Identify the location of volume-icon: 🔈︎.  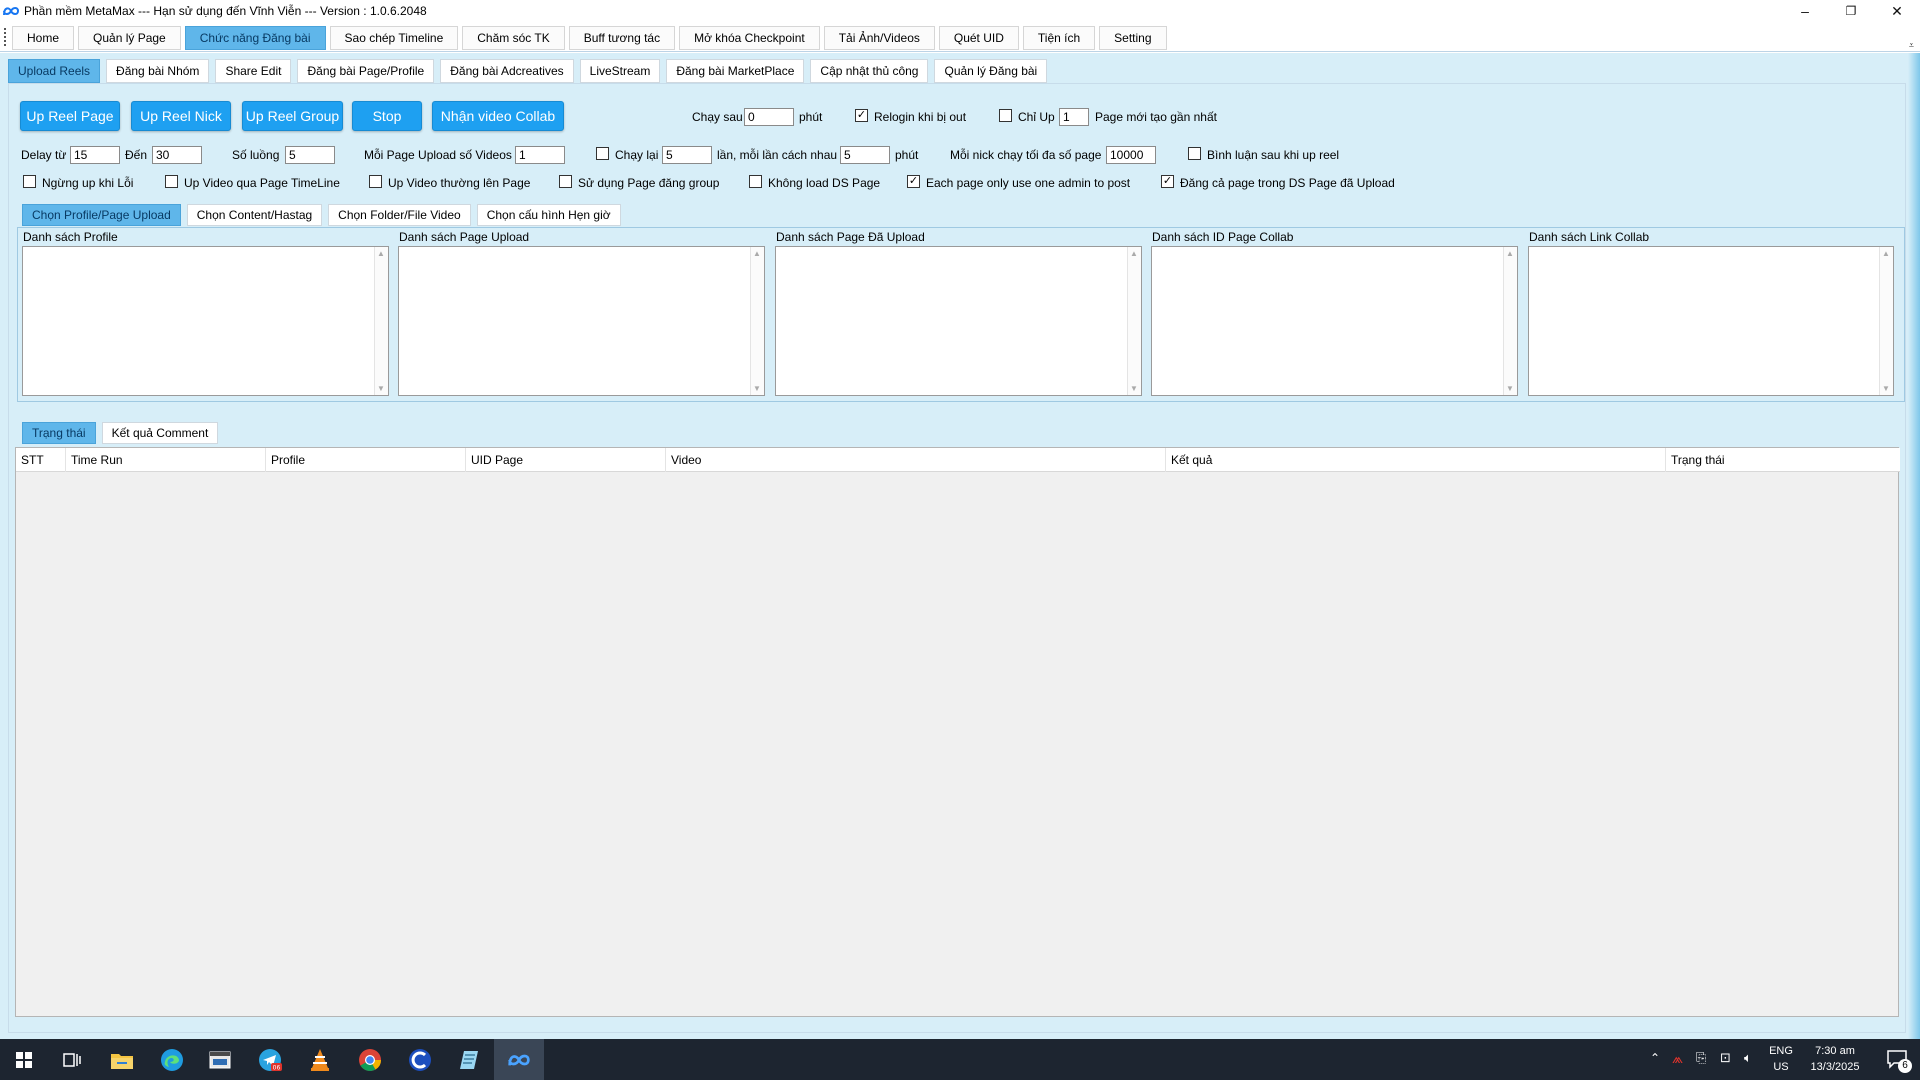
(1748, 1058).